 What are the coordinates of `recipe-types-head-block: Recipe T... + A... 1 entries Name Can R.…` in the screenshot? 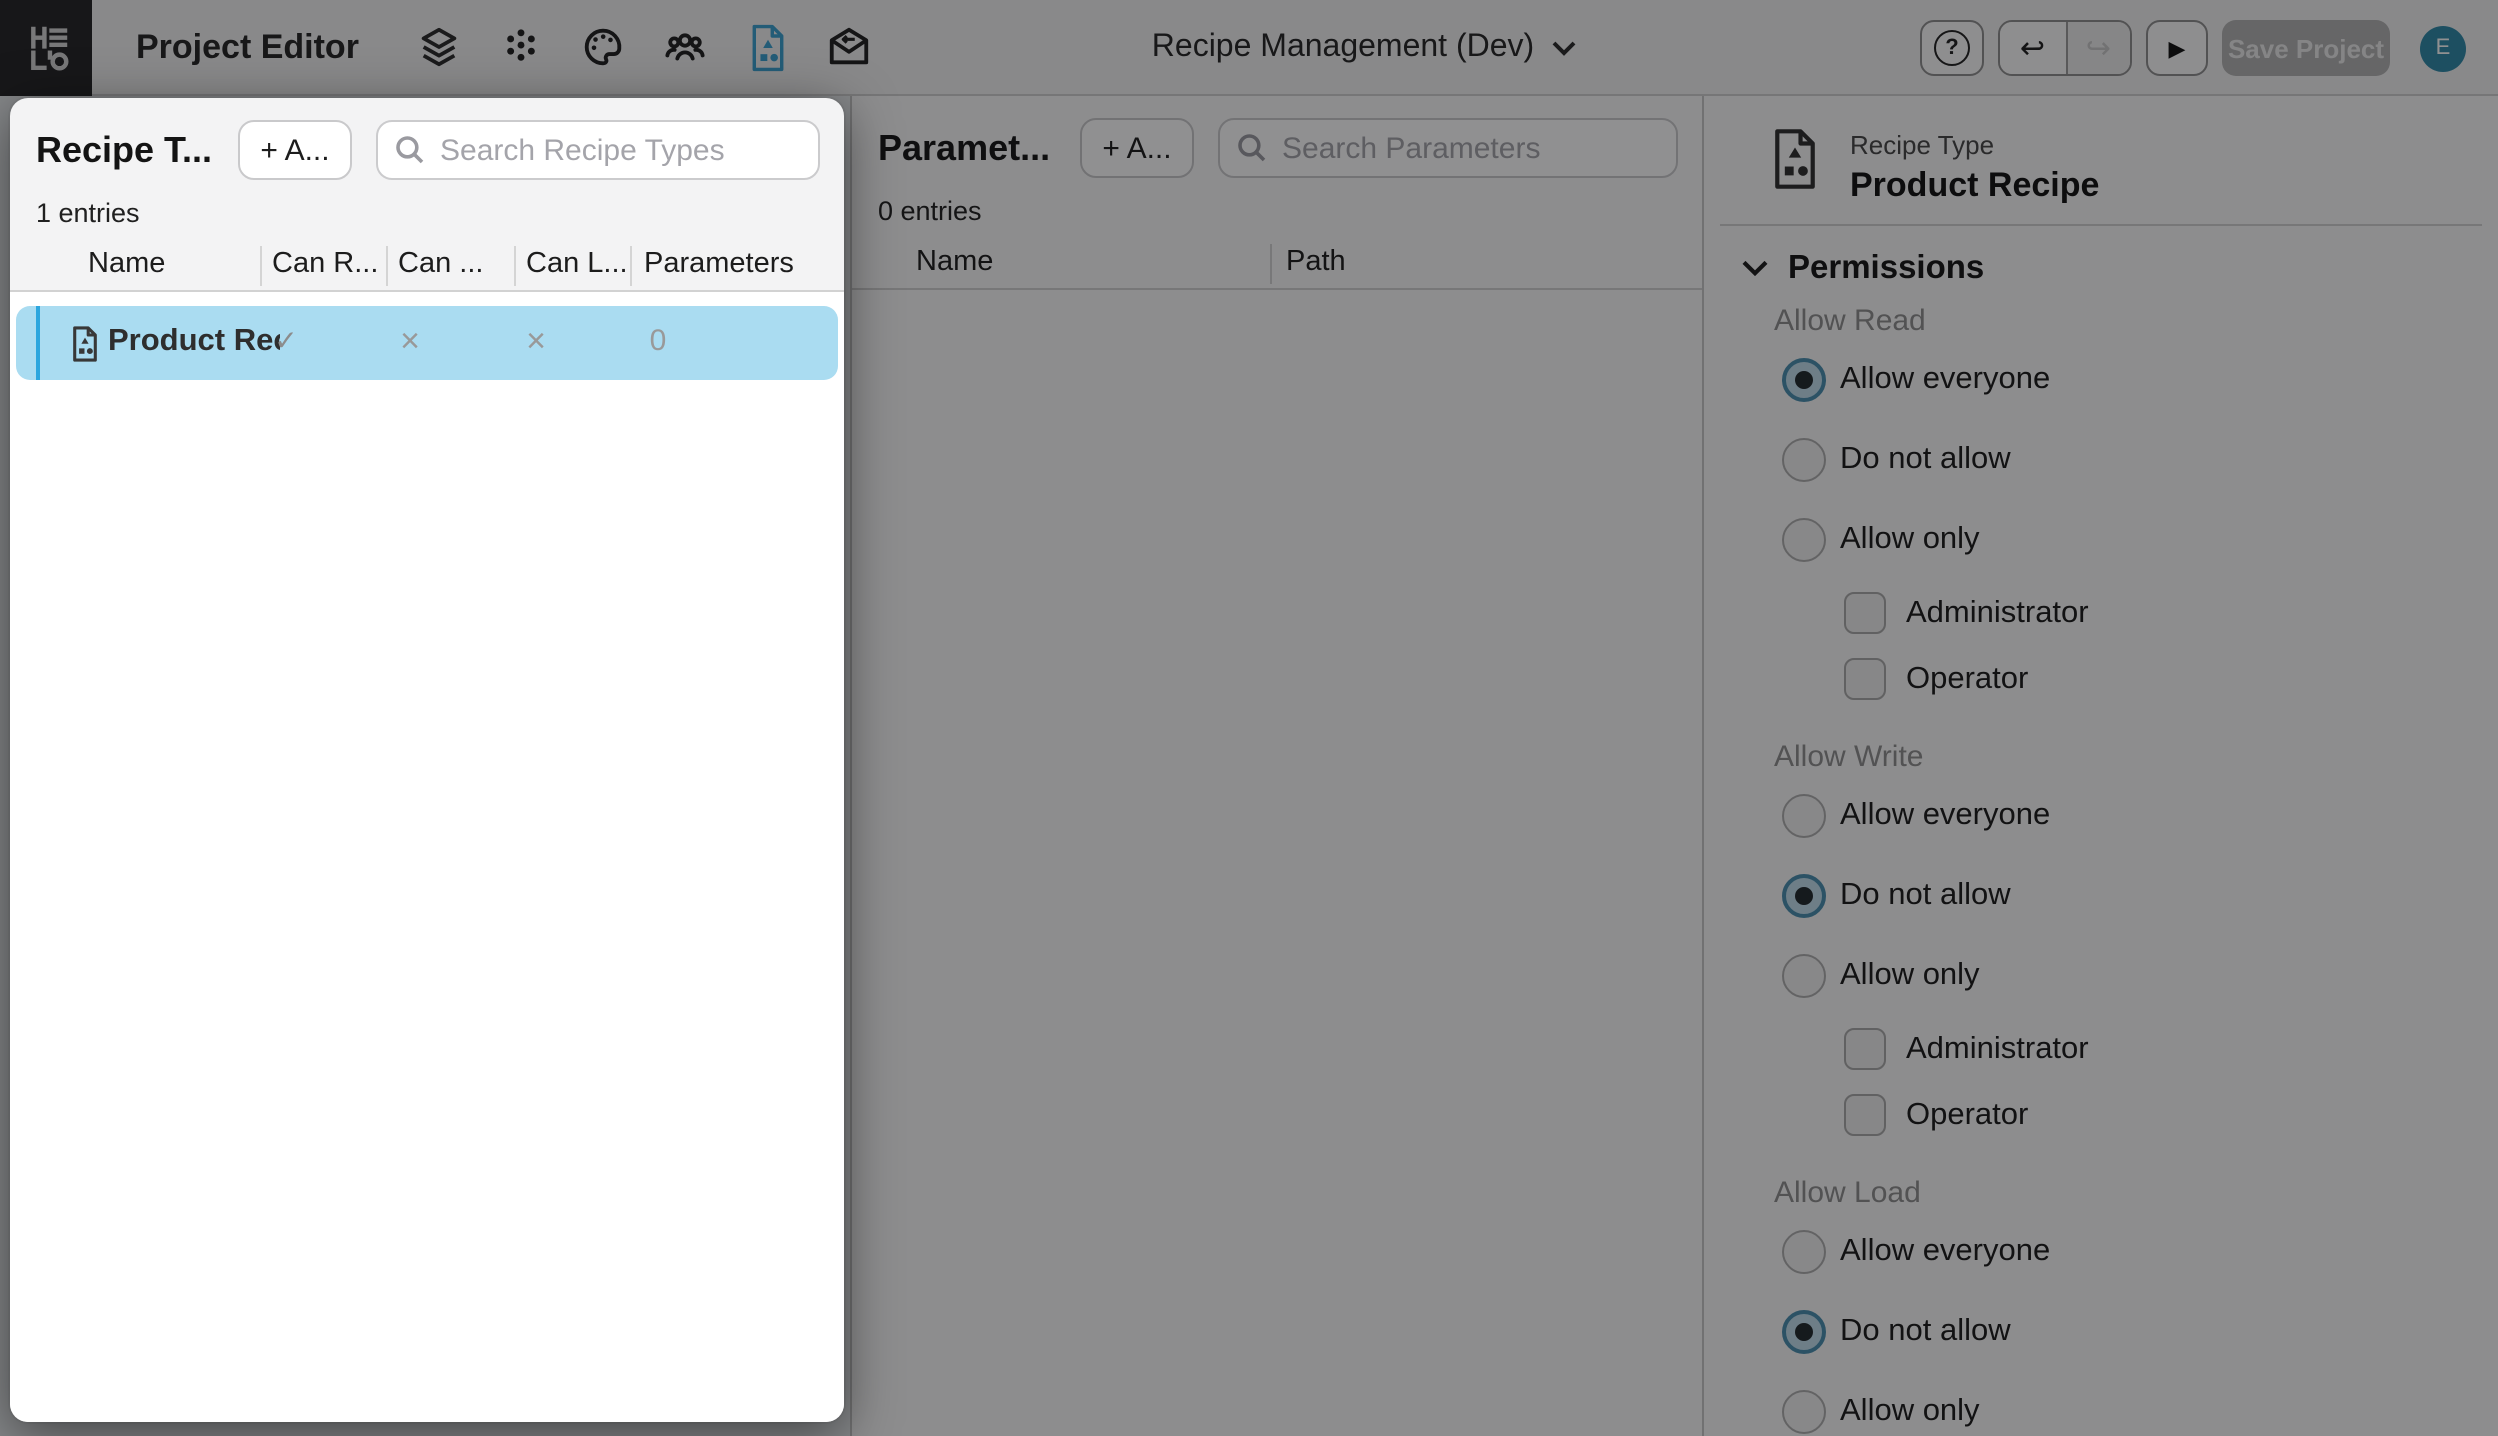 It's located at (427, 195).